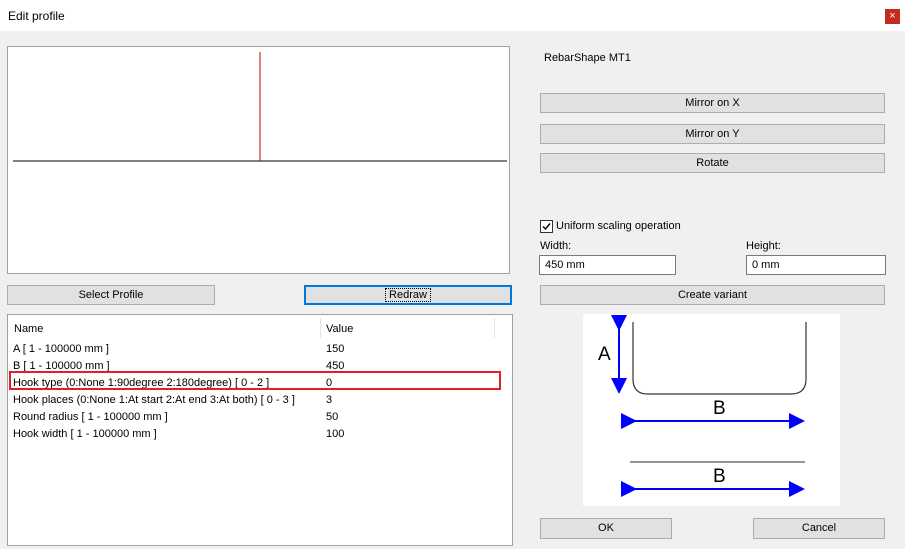 Image resolution: width=905 pixels, height=549 pixels. What do you see at coordinates (260, 366) in the screenshot?
I see `table-row: B [ 1 - 100000 mm ] 450` at bounding box center [260, 366].